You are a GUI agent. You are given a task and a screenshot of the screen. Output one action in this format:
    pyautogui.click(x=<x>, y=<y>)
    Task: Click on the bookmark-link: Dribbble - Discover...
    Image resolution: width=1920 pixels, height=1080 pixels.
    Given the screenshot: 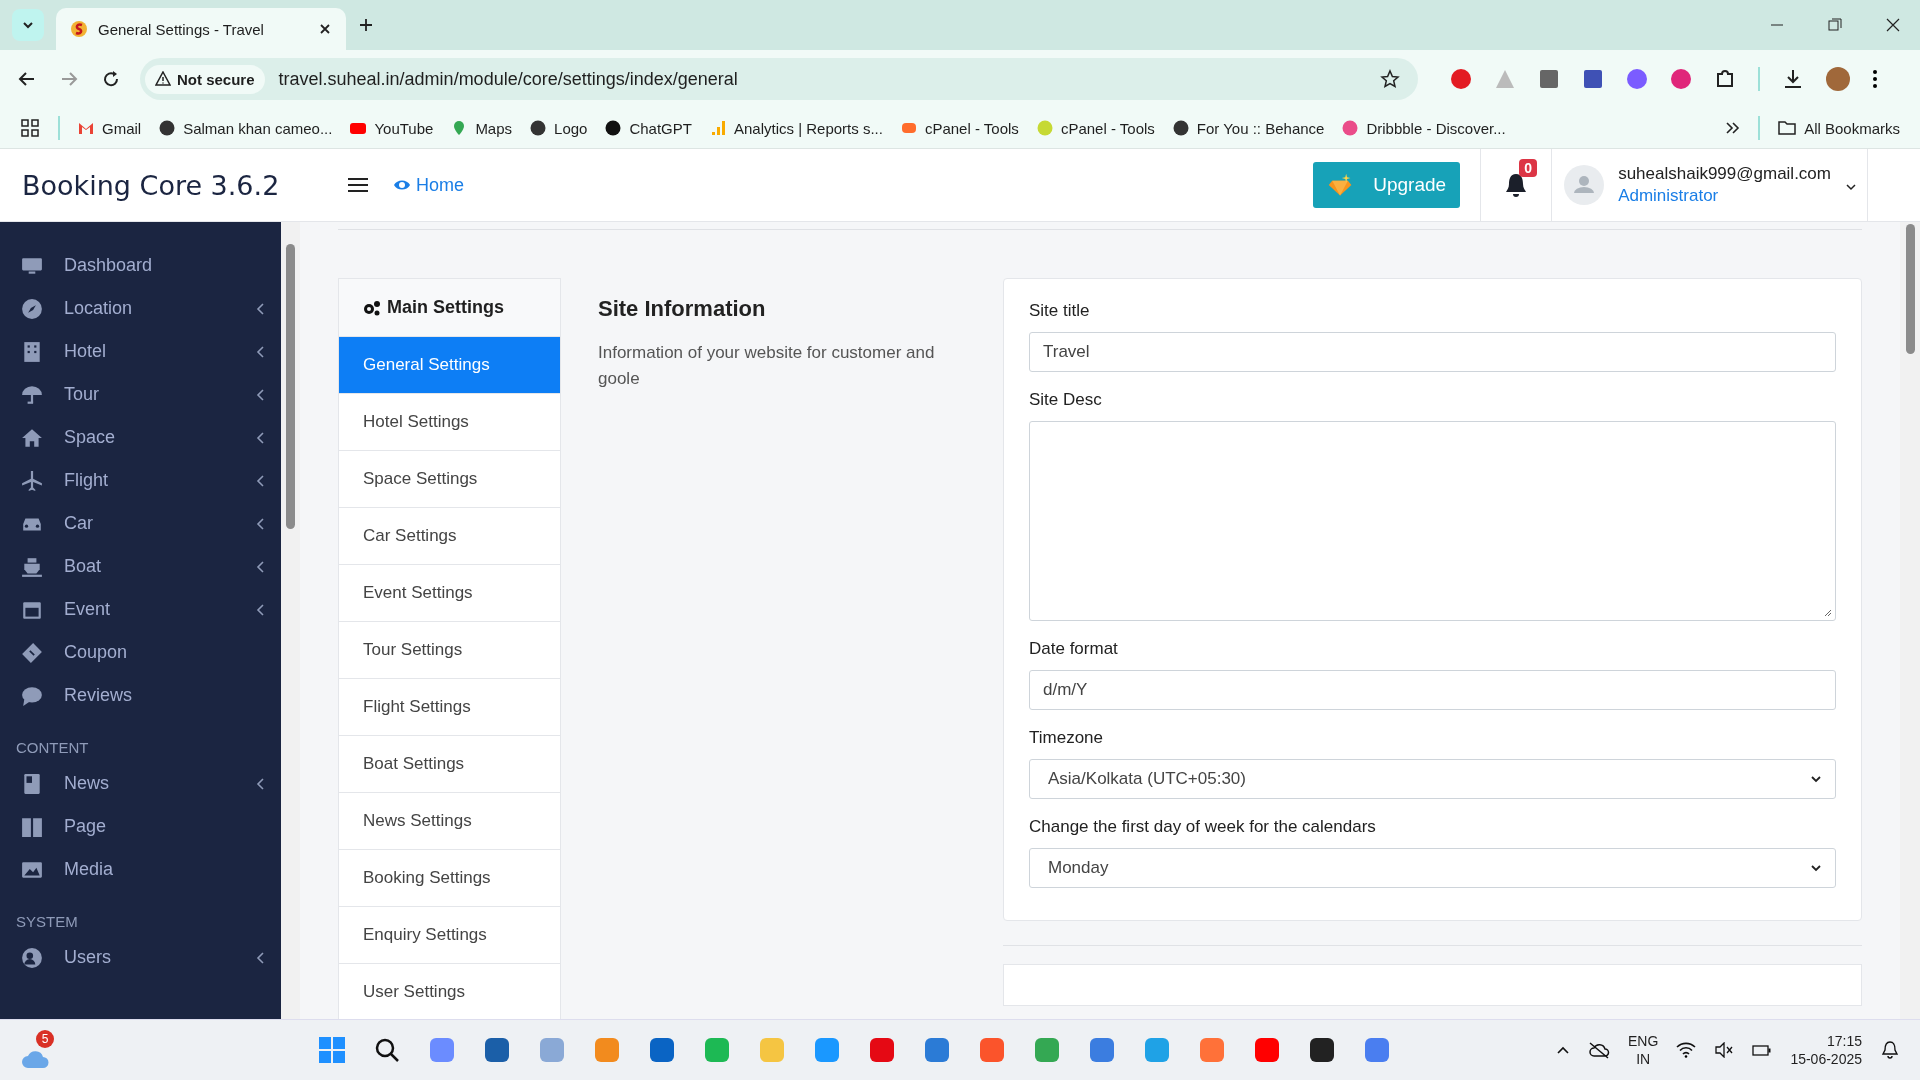 What is the action you would take?
    pyautogui.click(x=1424, y=128)
    